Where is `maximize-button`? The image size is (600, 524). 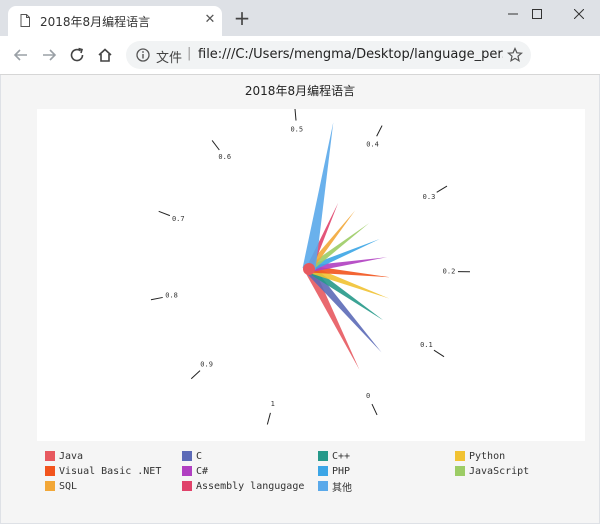 maximize-button is located at coordinates (537, 15).